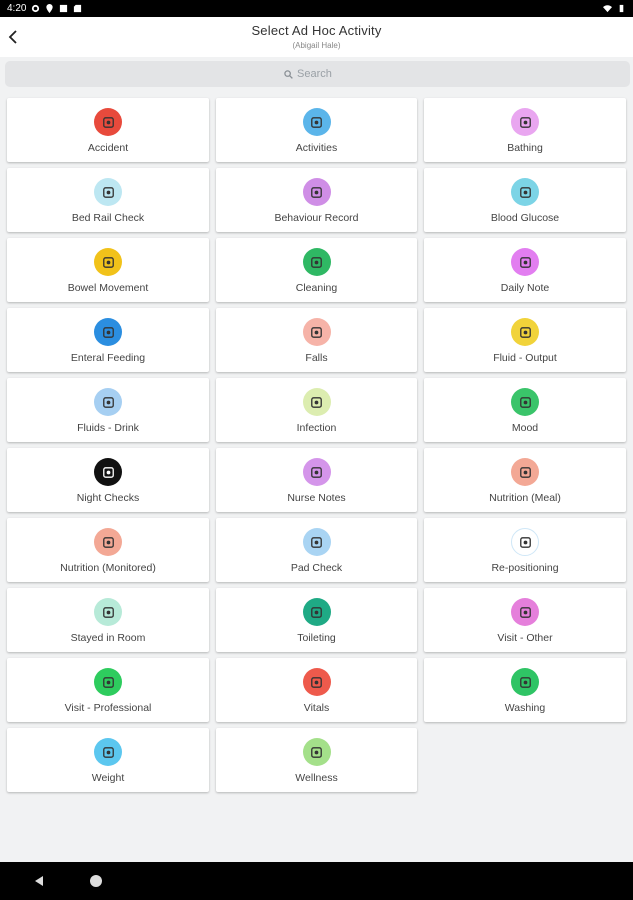 The image size is (633, 900). I want to click on activity-tile-mood: Mood, so click(525, 410).